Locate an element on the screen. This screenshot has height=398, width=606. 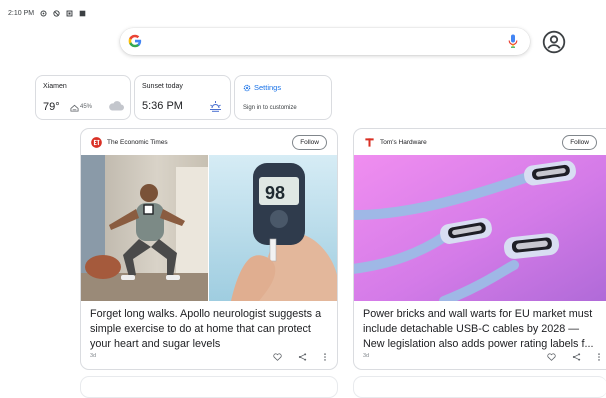
cloudy-icon is located at coordinates (116, 106).